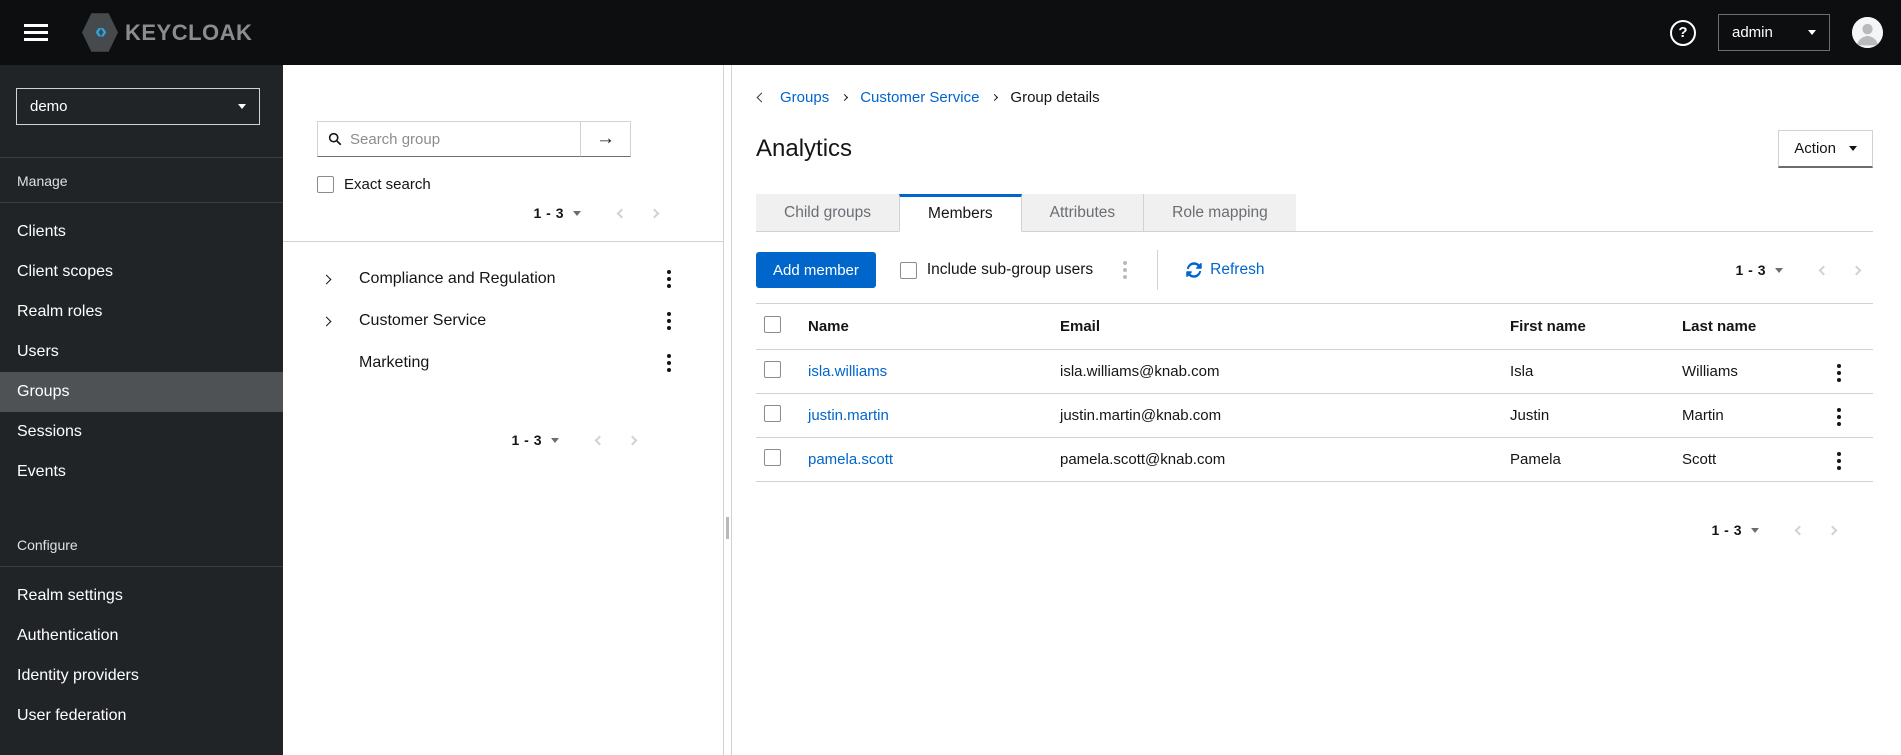 This screenshot has width=1901, height=755. What do you see at coordinates (503, 440) in the screenshot?
I see `groups-pagination-bottom: 1 - 3` at bounding box center [503, 440].